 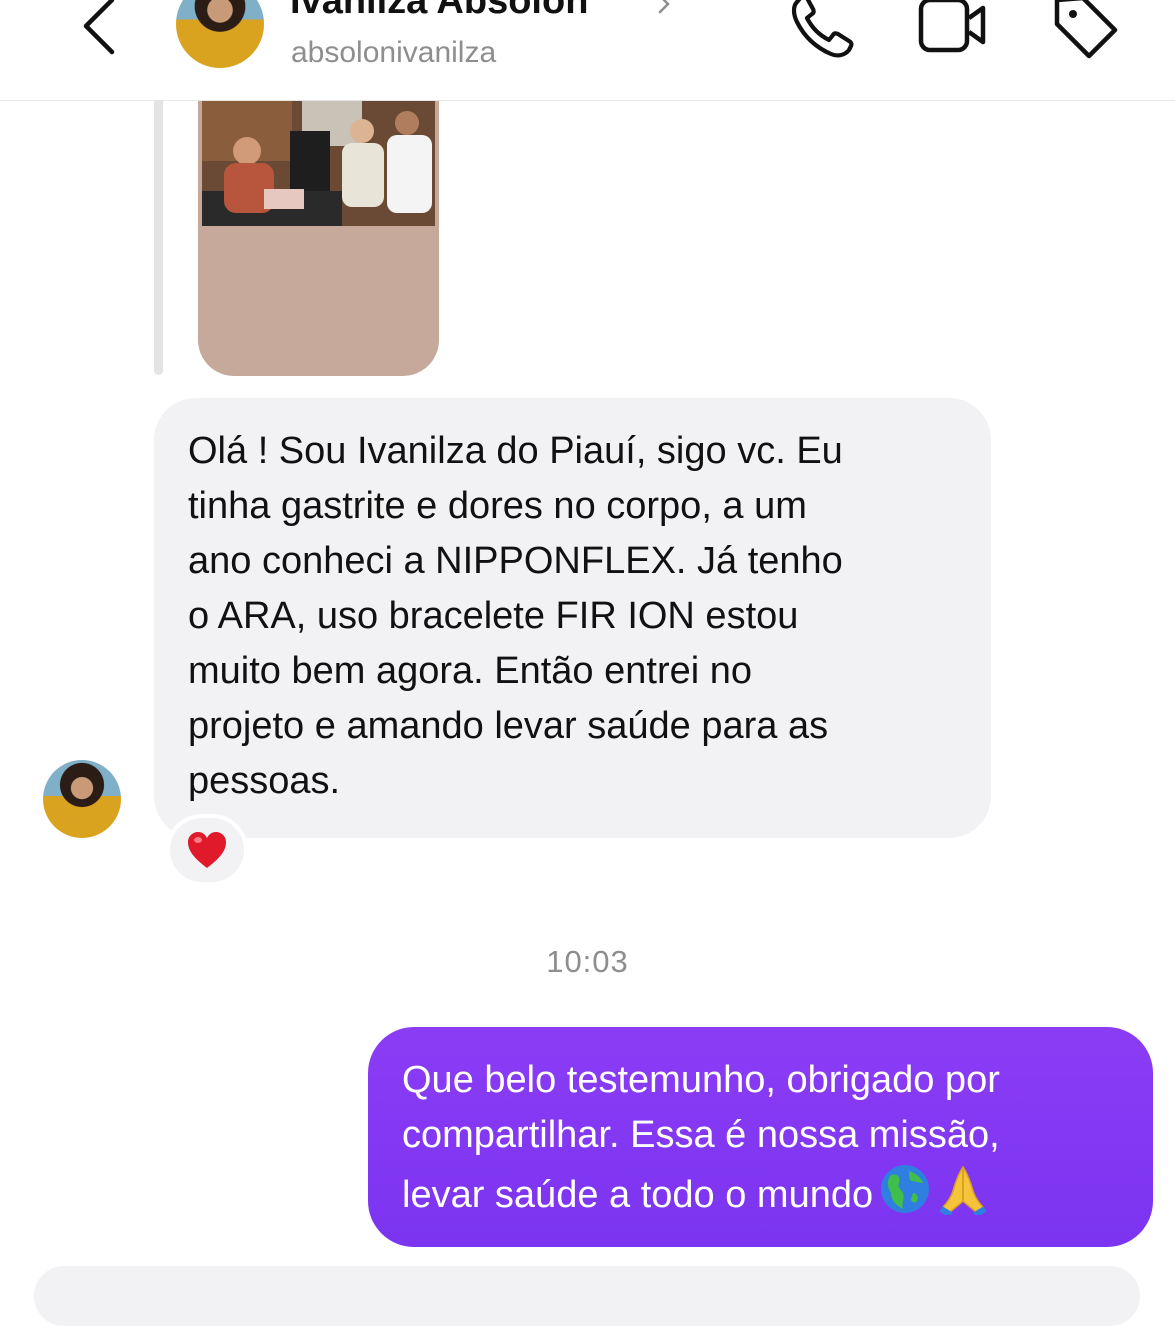 I want to click on contact-name: Ivanilza Absolon, so click(x=439, y=11).